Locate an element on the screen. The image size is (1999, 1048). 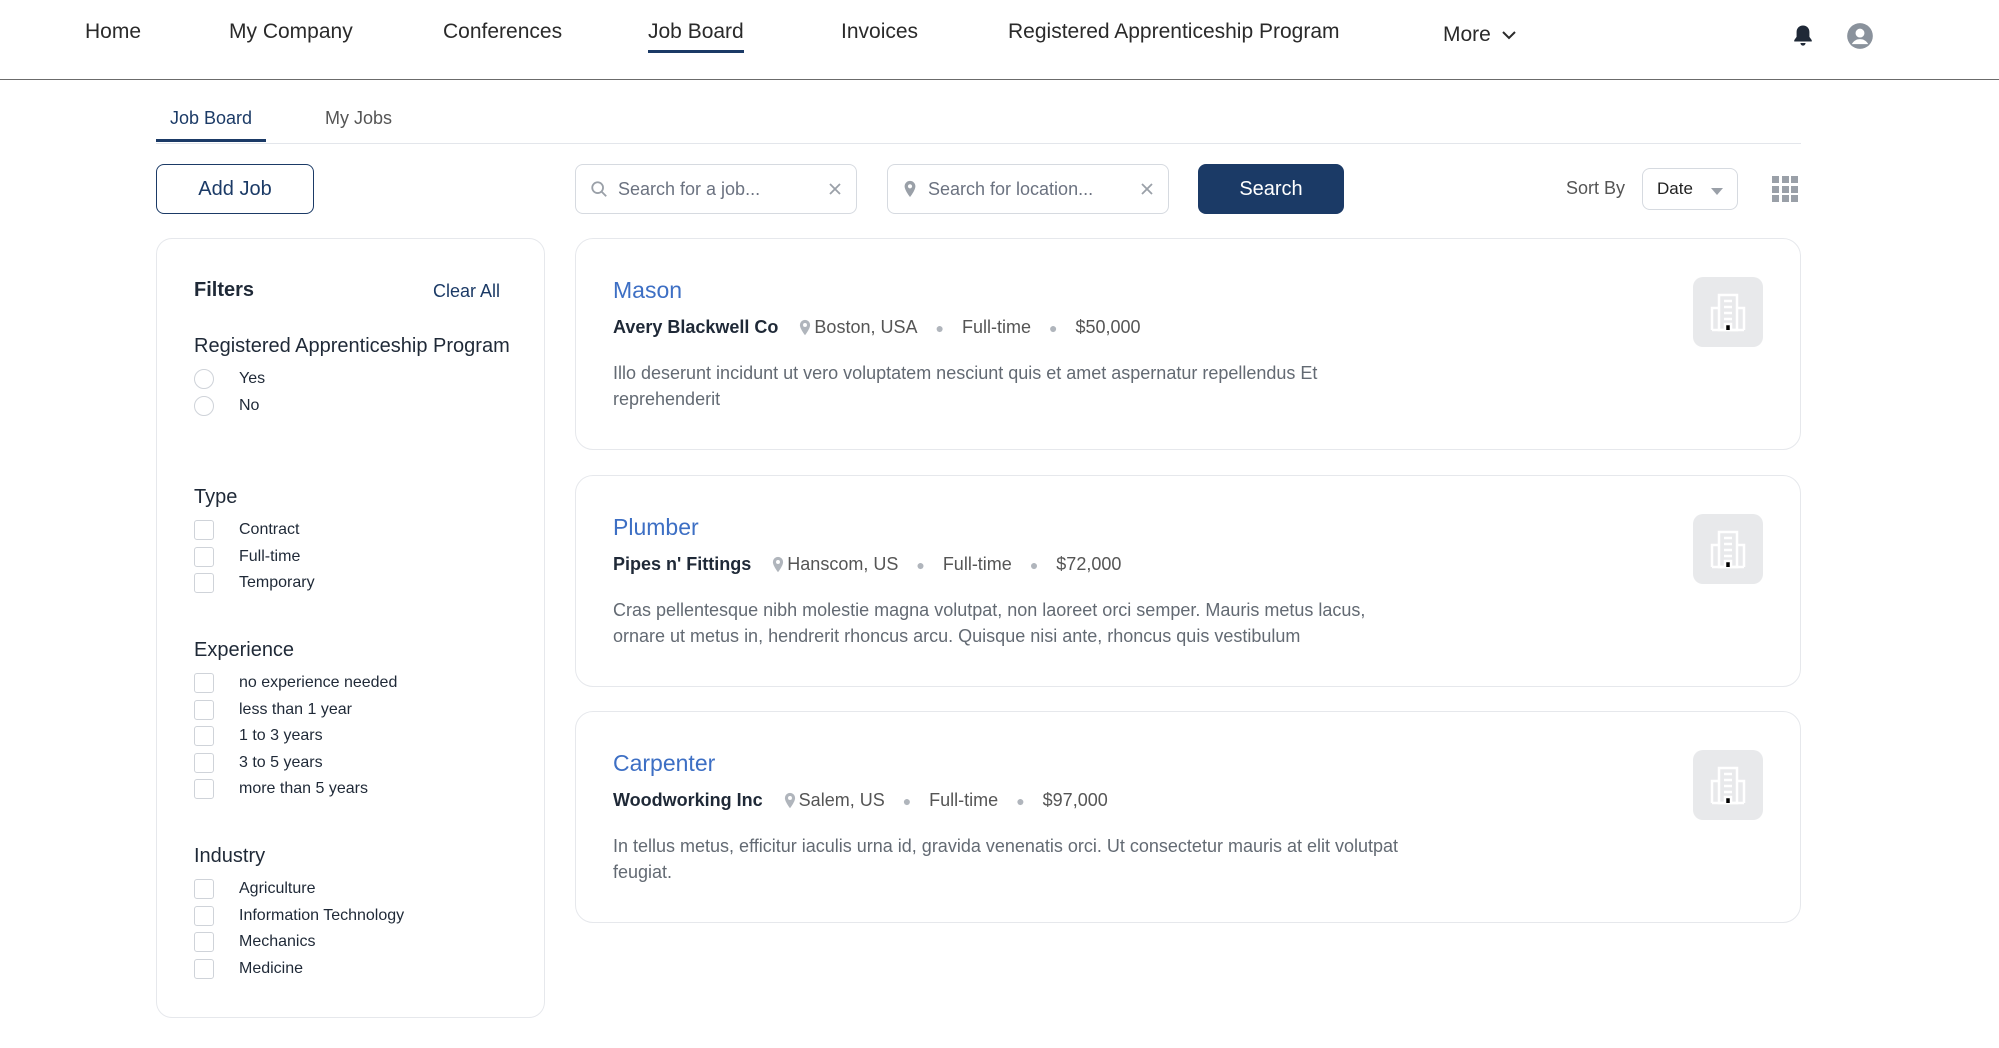
sort-select: Date is located at coordinates (1690, 189).